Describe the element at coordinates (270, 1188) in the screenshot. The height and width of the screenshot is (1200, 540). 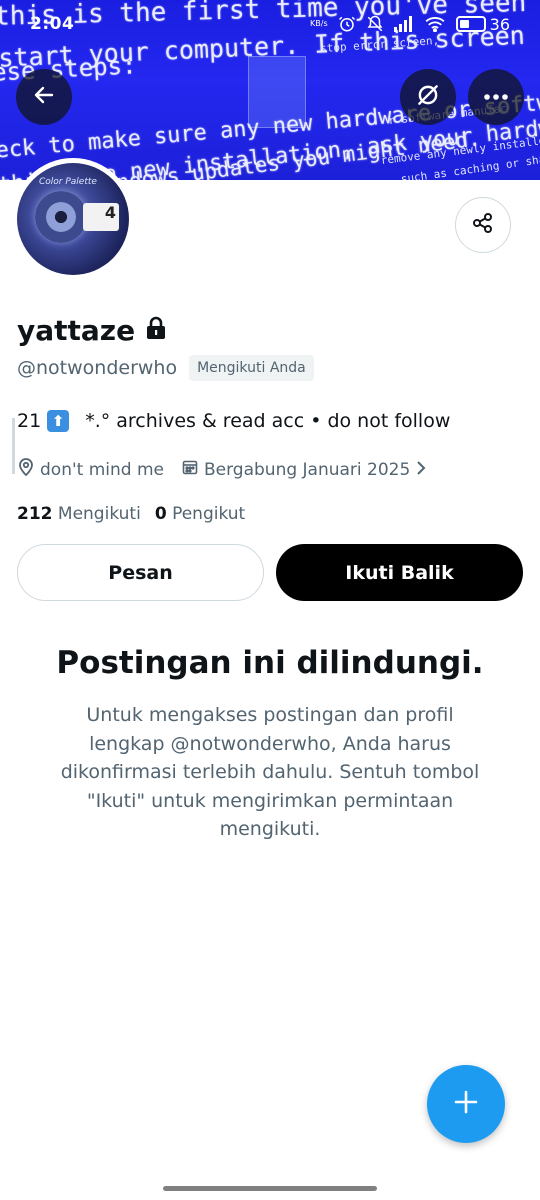
I see `home-indicator` at that location.